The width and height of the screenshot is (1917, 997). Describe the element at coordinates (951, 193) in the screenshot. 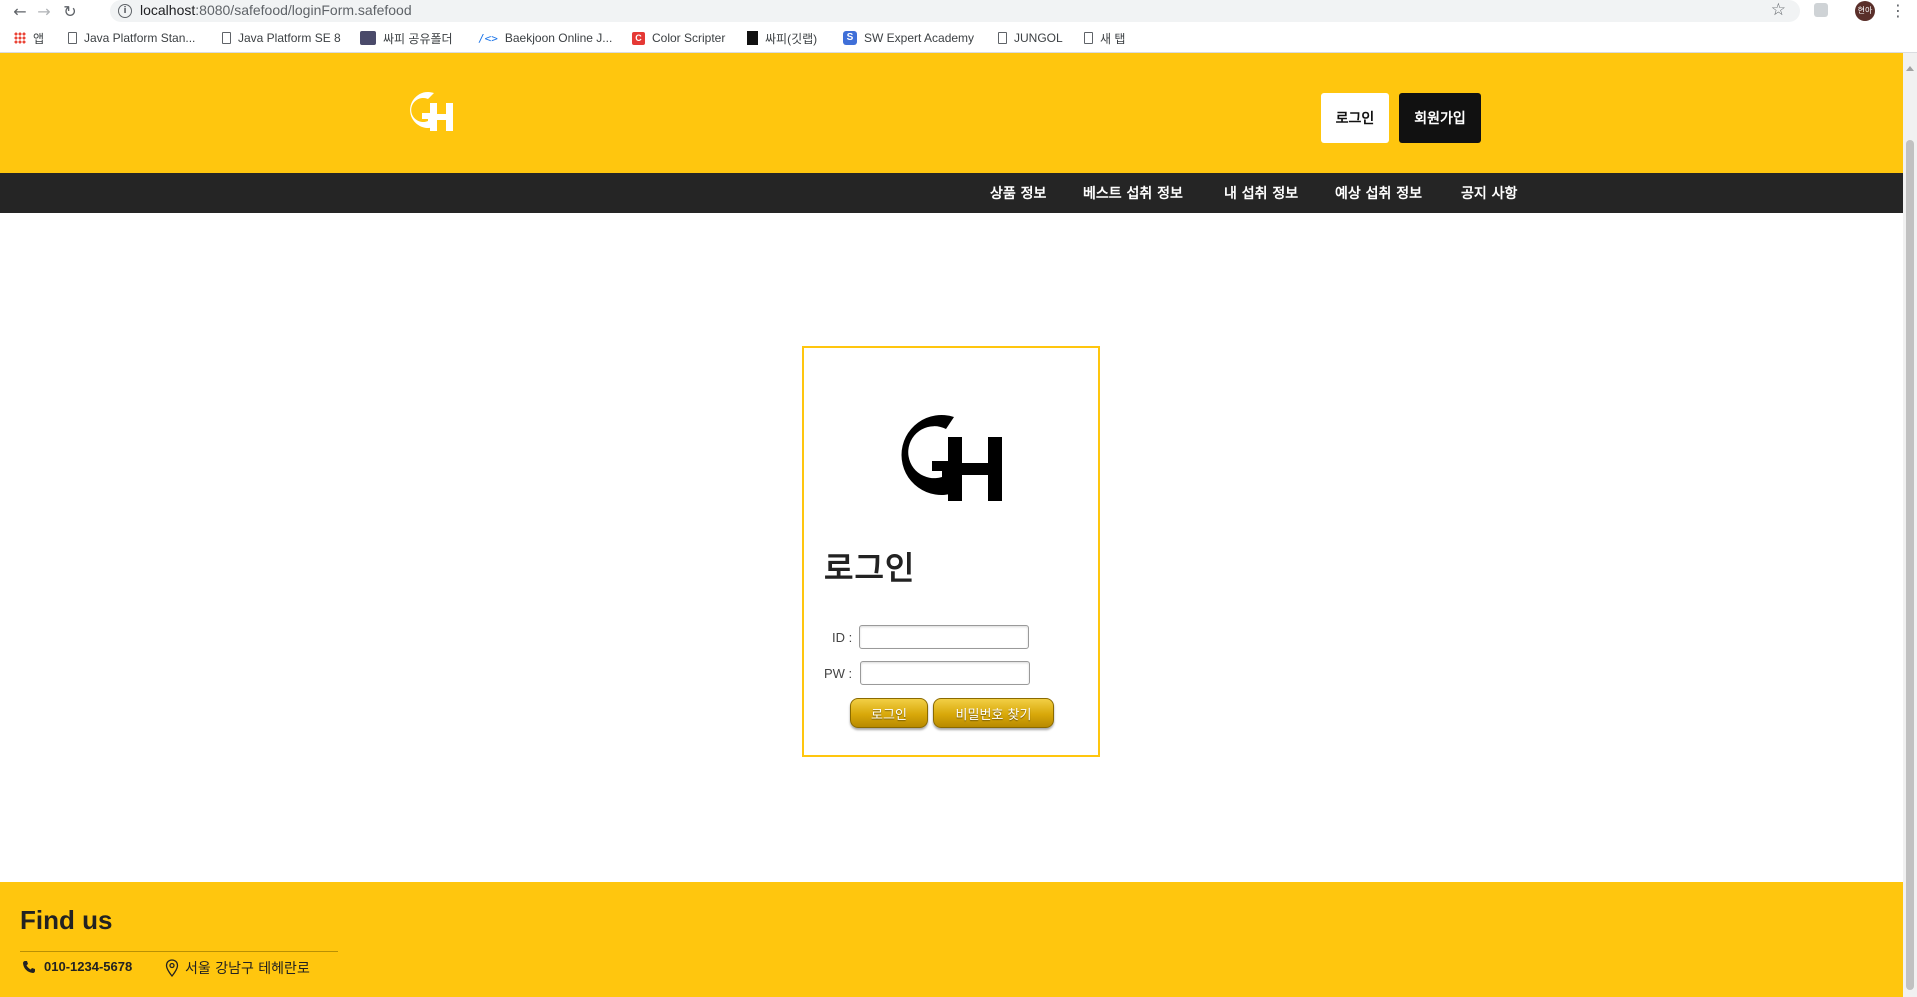

I see `main-nav: 상품 정보 베스트 섭취 정보 내 섭취 정보 예상 섭취 정보 공지 사항` at that location.